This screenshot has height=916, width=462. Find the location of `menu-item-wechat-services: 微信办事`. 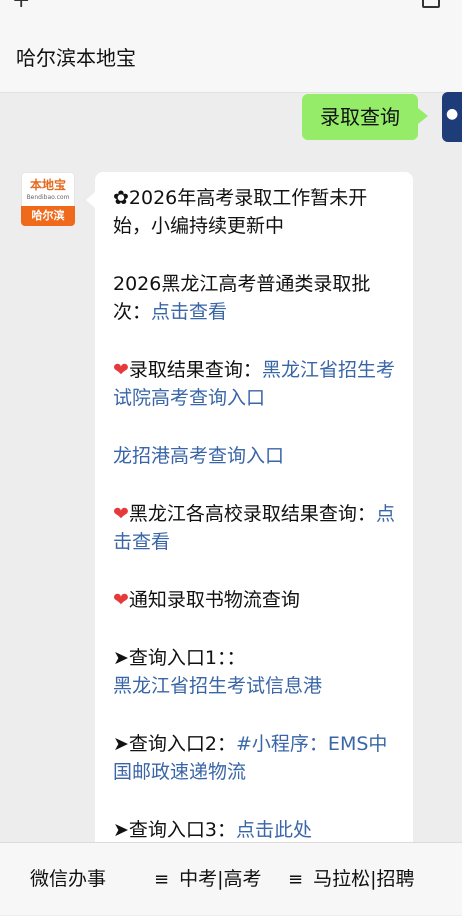

menu-item-wechat-services: 微信办事 is located at coordinates (68, 879).